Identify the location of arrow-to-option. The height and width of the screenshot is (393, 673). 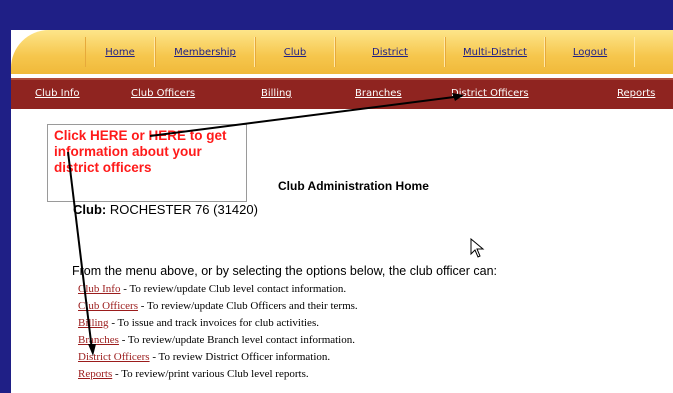
(80, 251).